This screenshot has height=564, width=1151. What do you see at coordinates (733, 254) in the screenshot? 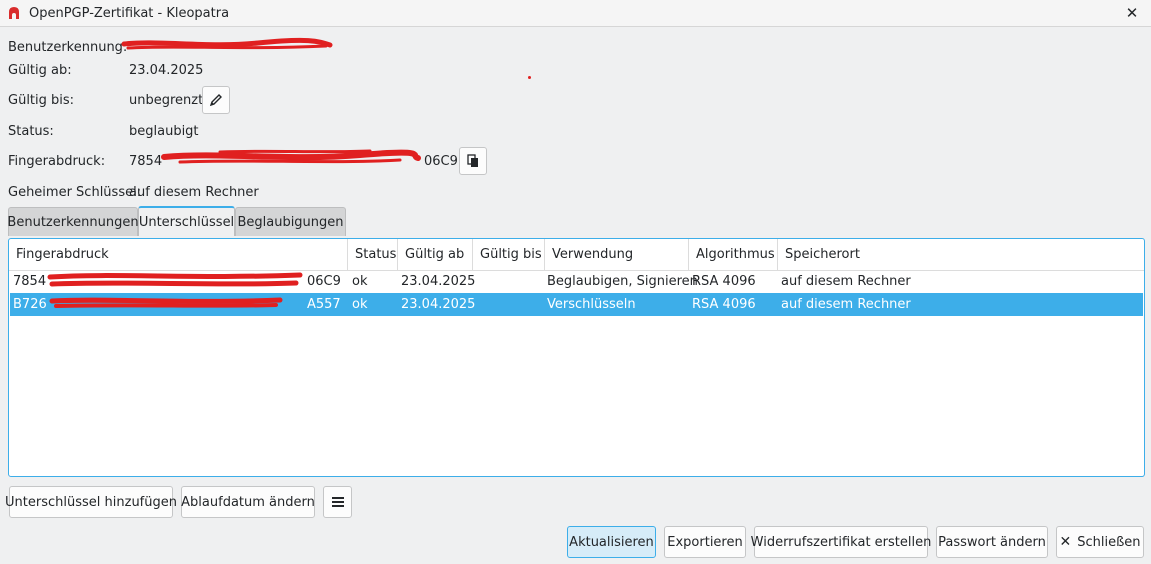
I see `column-header-algorithm: Algorithmus` at bounding box center [733, 254].